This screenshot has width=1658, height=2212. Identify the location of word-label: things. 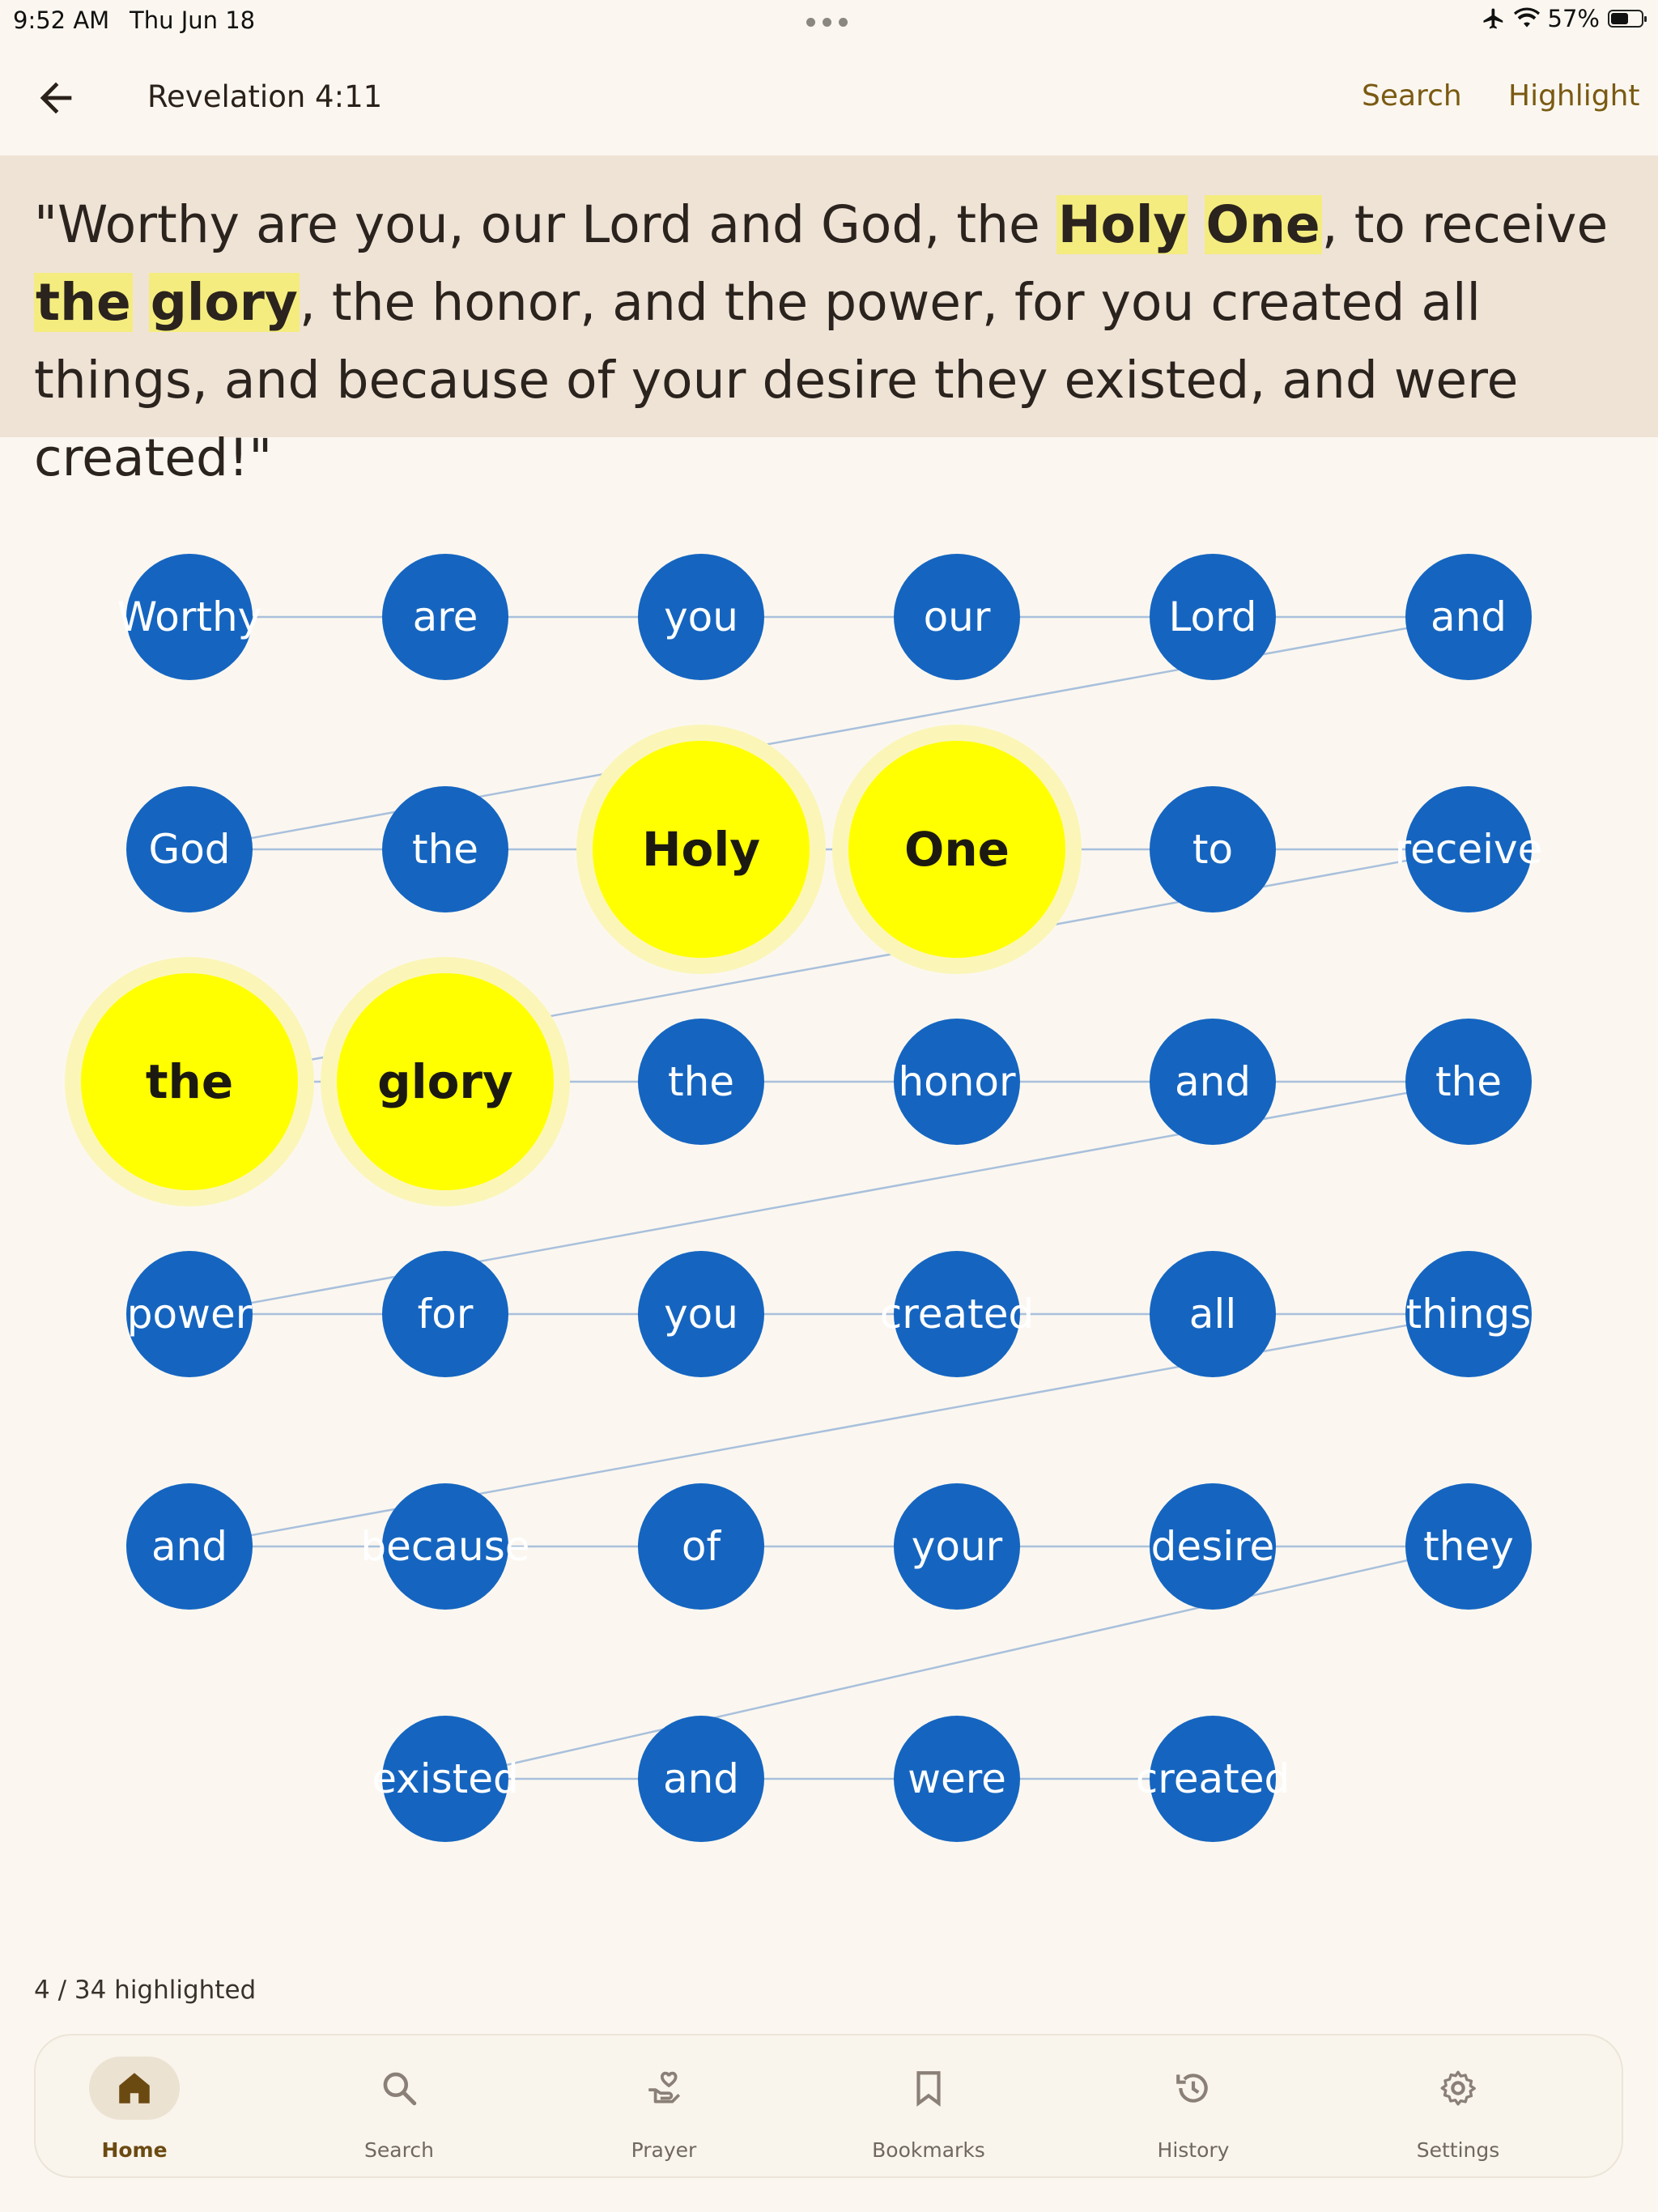
(1469, 1314).